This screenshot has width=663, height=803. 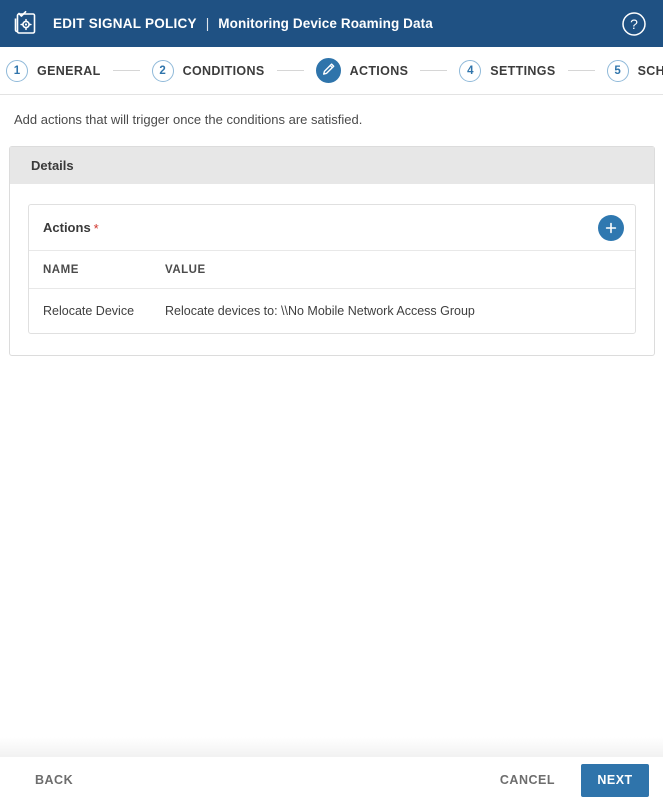 I want to click on step-1-label: GENERAL, so click(x=69, y=70).